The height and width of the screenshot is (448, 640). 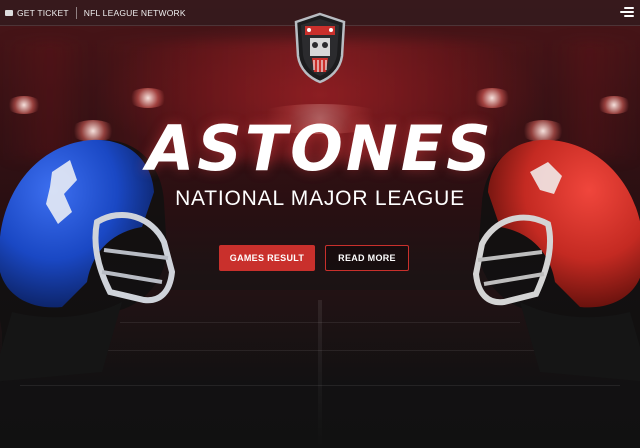 I want to click on games-result-button: GAMES RESULT, so click(x=267, y=258).